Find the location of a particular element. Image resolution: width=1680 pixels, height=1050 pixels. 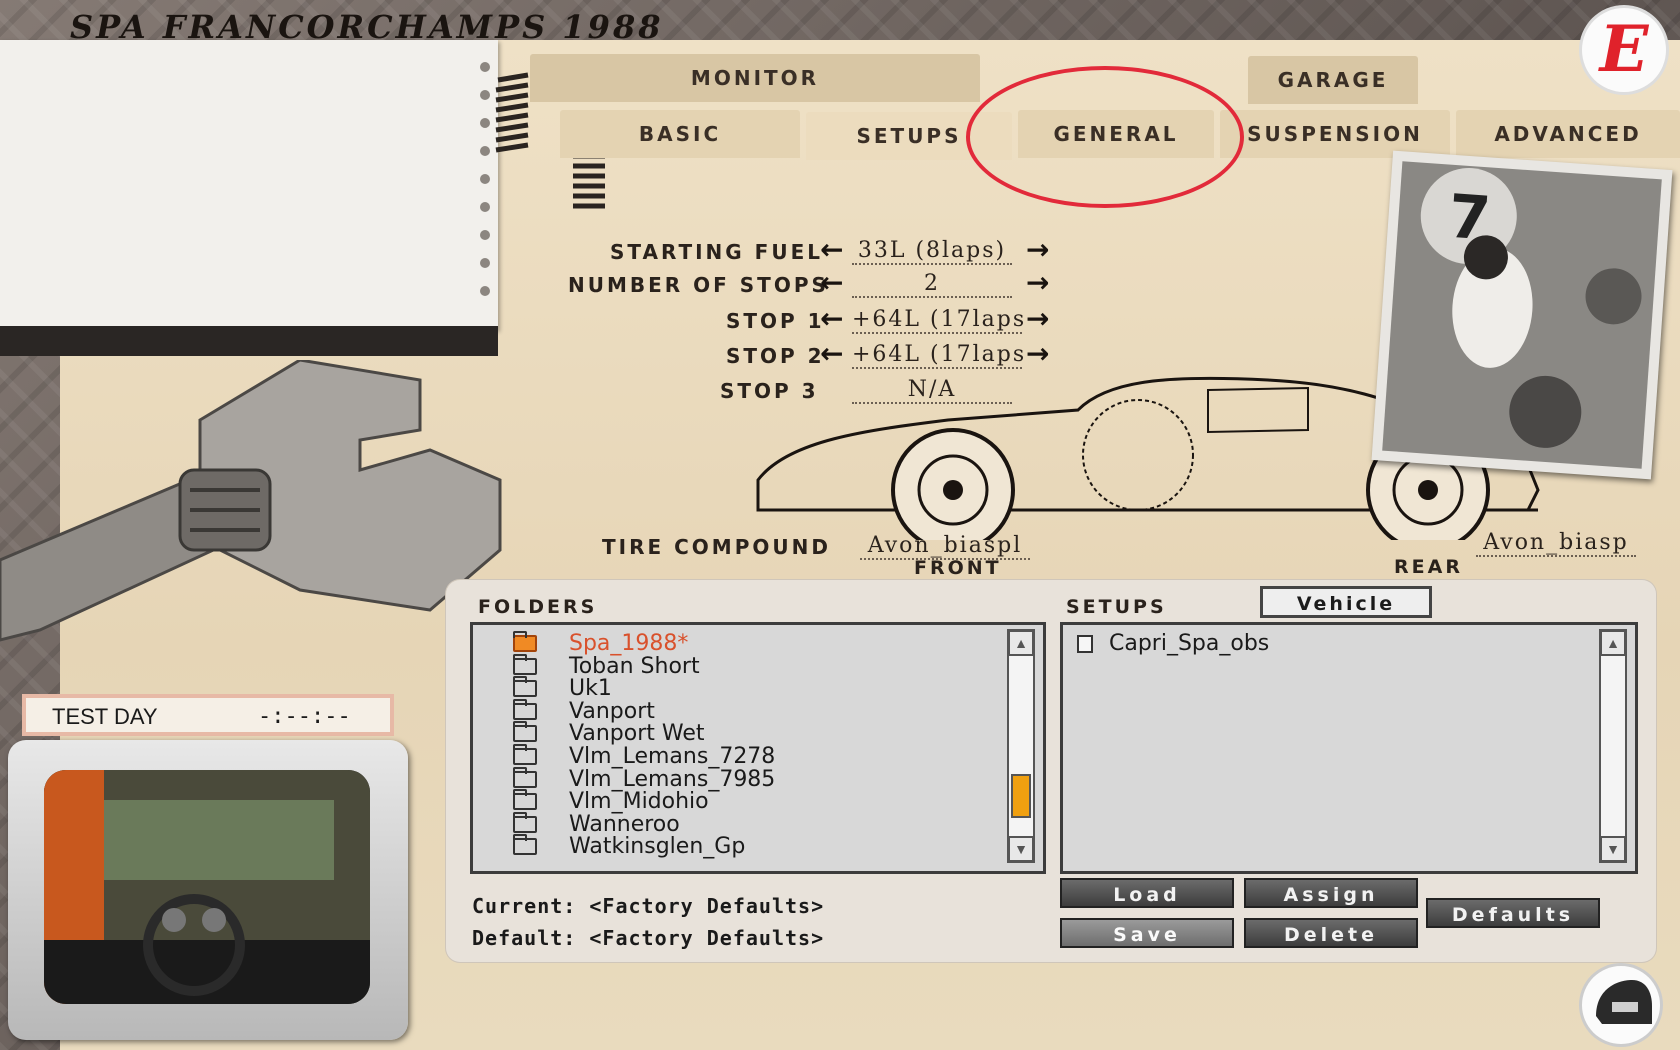

mechanic-photo: 7 is located at coordinates (1522, 315).